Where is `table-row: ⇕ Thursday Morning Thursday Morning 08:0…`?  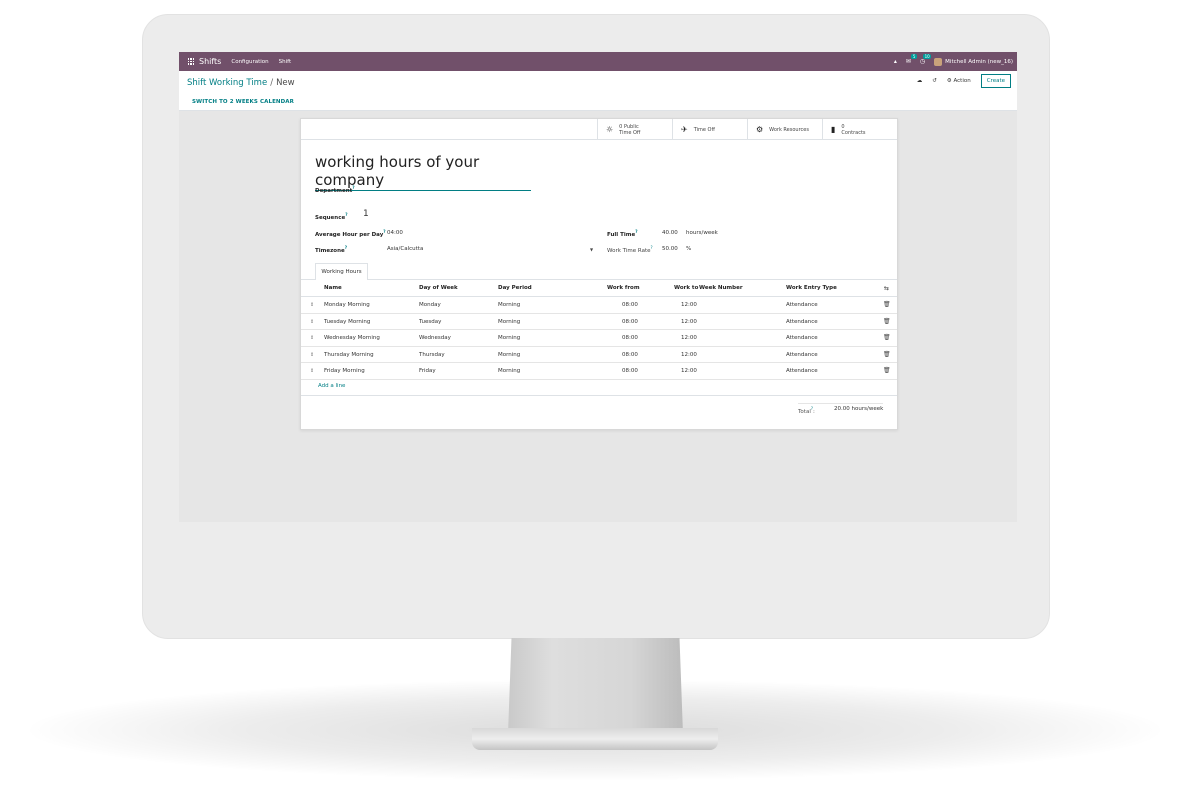
table-row: ⇕ Thursday Morning Thursday Morning 08:0… is located at coordinates (599, 355).